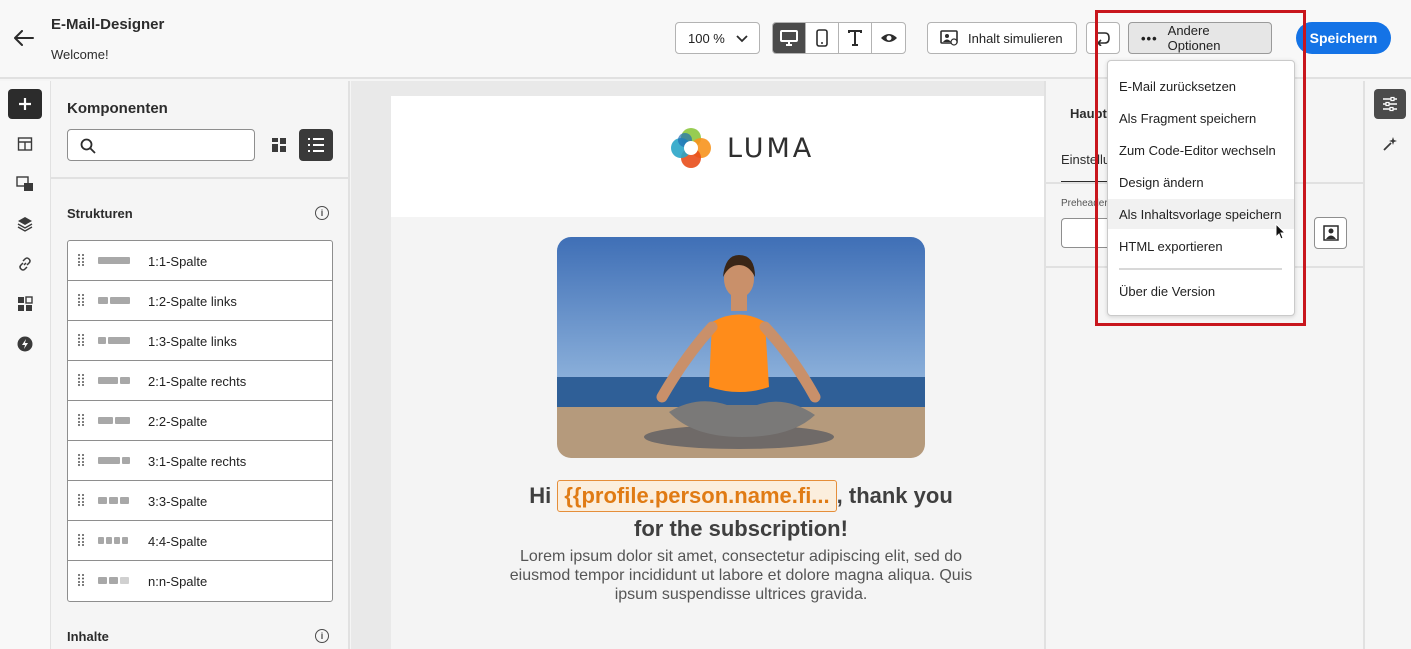  Describe the element at coordinates (279, 145) in the screenshot. I see `grid-view-icon` at that location.